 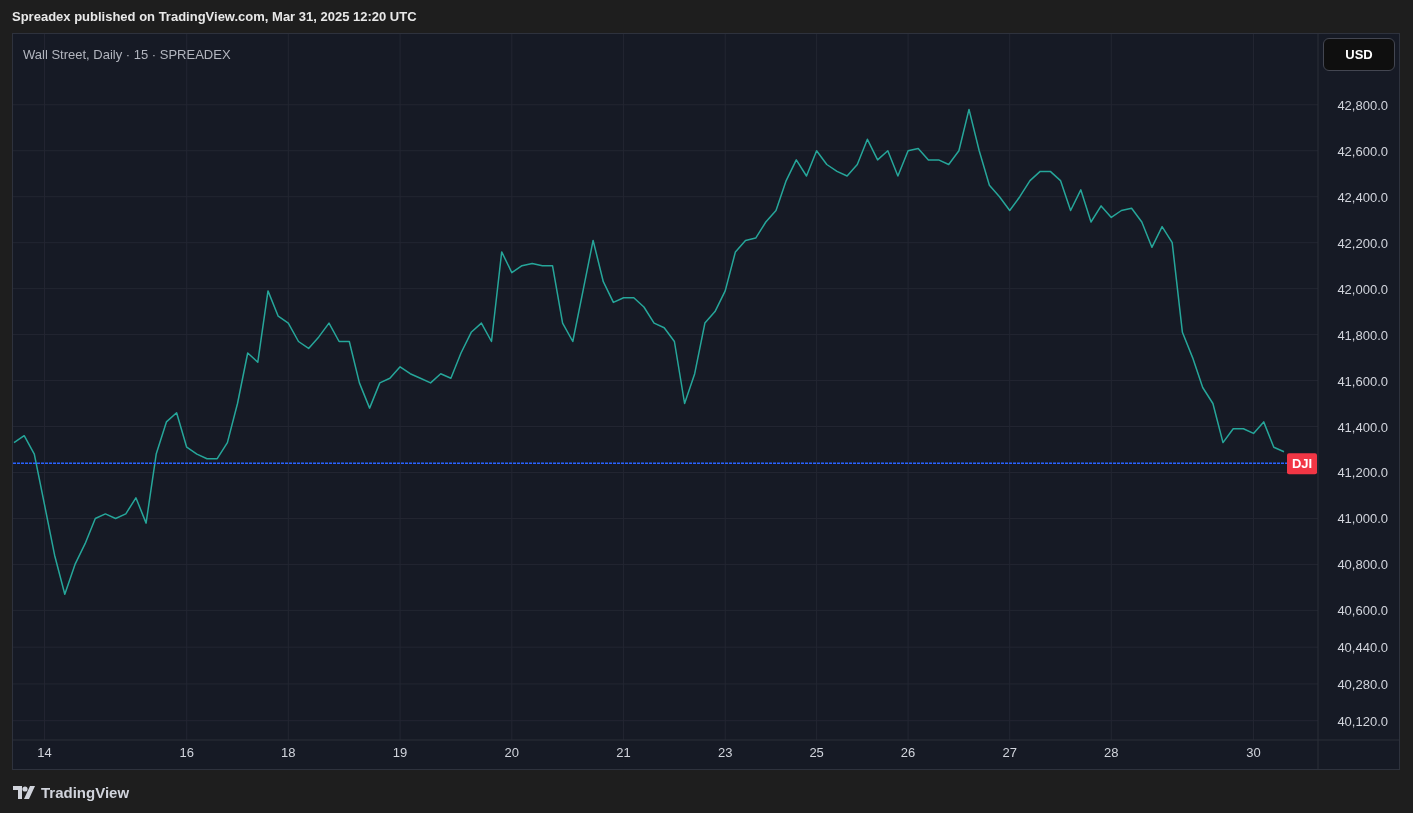 What do you see at coordinates (1359, 54) in the screenshot?
I see `currency-button: USD` at bounding box center [1359, 54].